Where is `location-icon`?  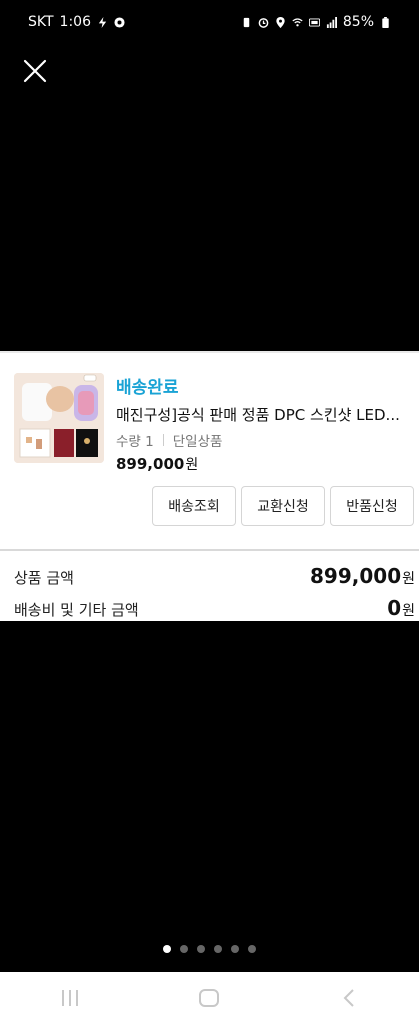
location-icon is located at coordinates (280, 22).